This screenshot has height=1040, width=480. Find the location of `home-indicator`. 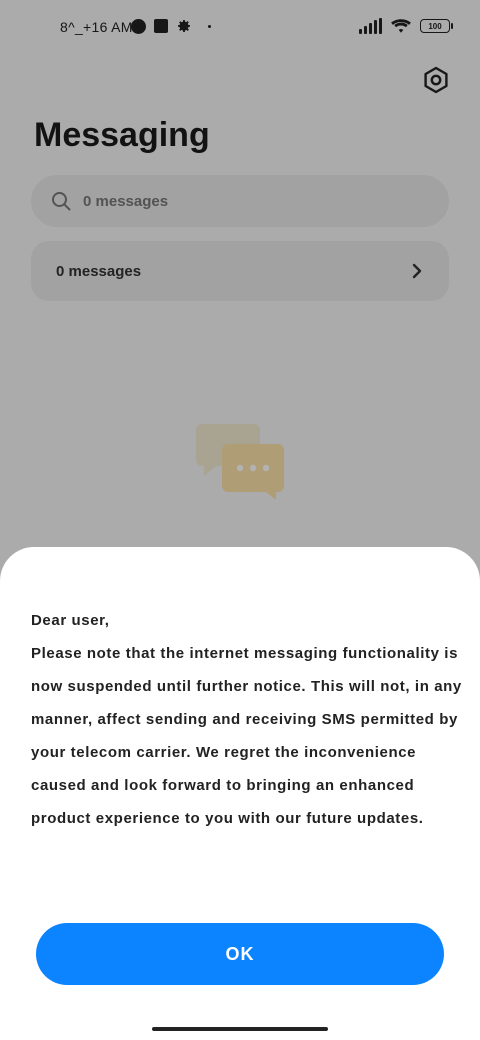

home-indicator is located at coordinates (240, 1029).